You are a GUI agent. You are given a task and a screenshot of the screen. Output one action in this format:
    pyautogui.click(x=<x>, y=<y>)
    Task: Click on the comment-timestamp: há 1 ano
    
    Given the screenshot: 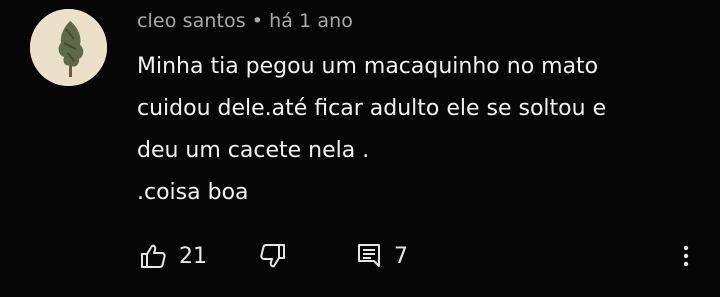 What is the action you would take?
    pyautogui.click(x=311, y=21)
    